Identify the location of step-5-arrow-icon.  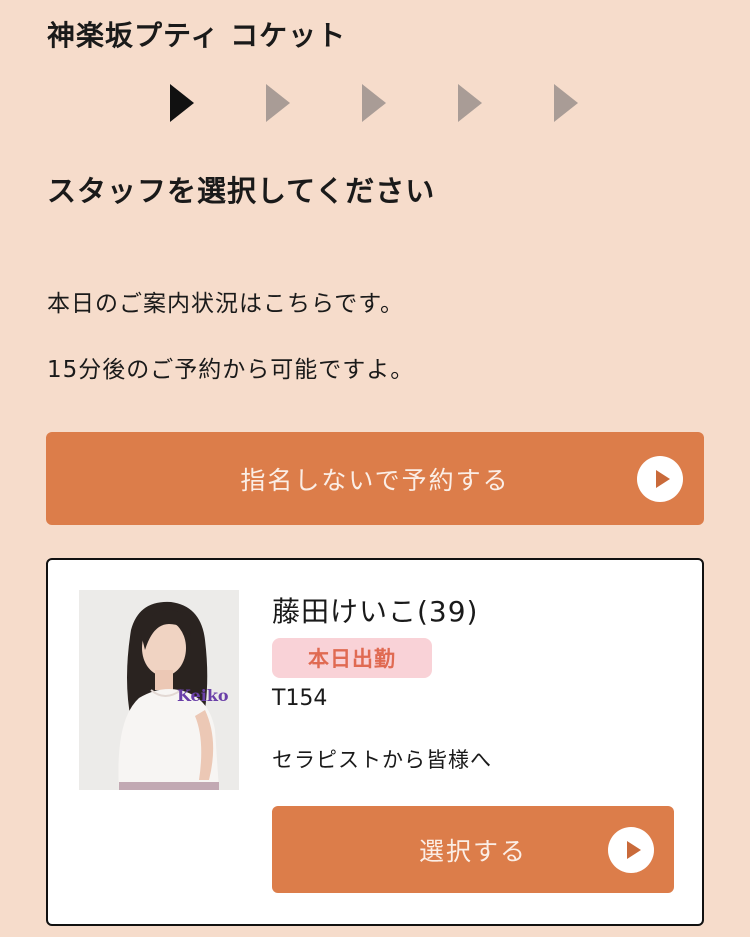
(602, 103).